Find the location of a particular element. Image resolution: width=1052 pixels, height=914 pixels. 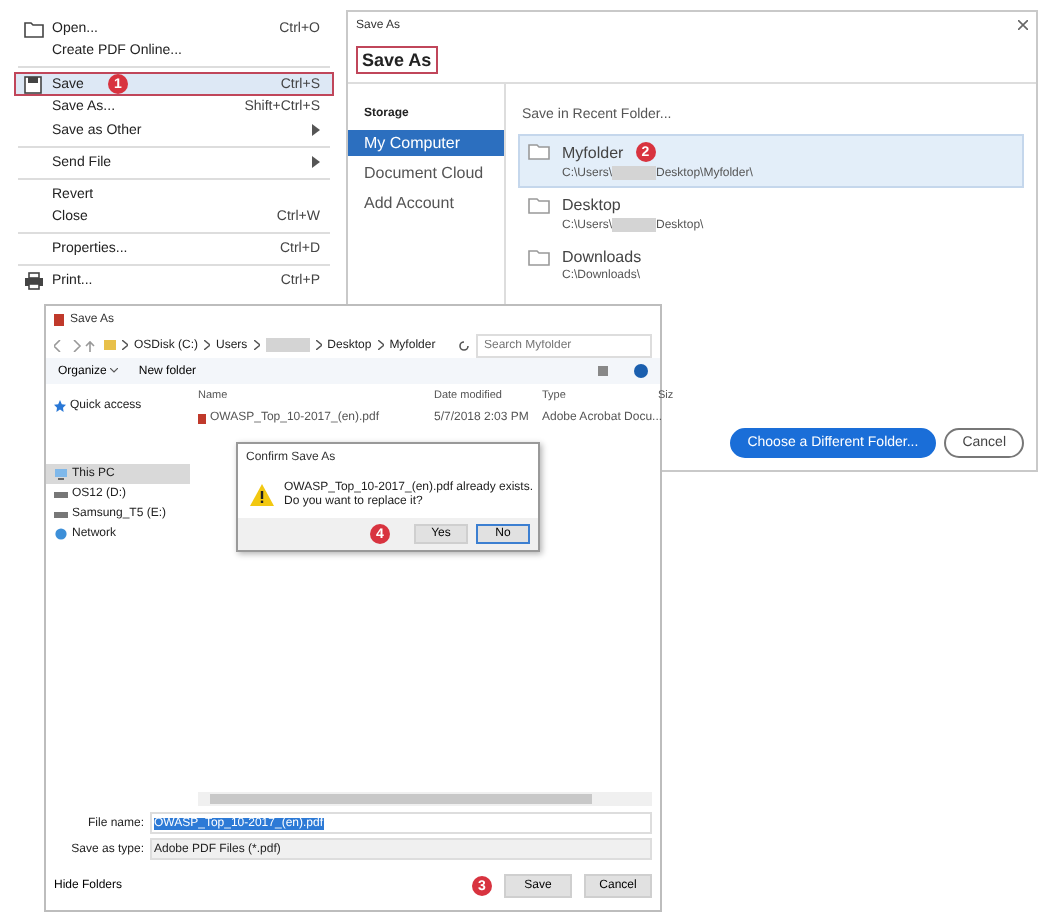

storage-item: My Computer is located at coordinates (426, 143).